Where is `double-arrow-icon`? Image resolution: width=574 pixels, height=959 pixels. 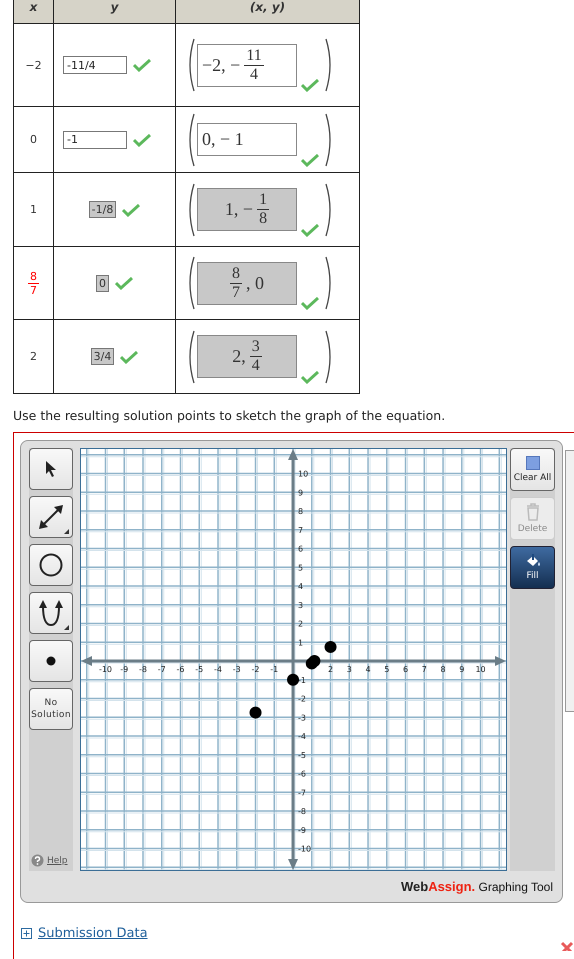
double-arrow-icon is located at coordinates (51, 517).